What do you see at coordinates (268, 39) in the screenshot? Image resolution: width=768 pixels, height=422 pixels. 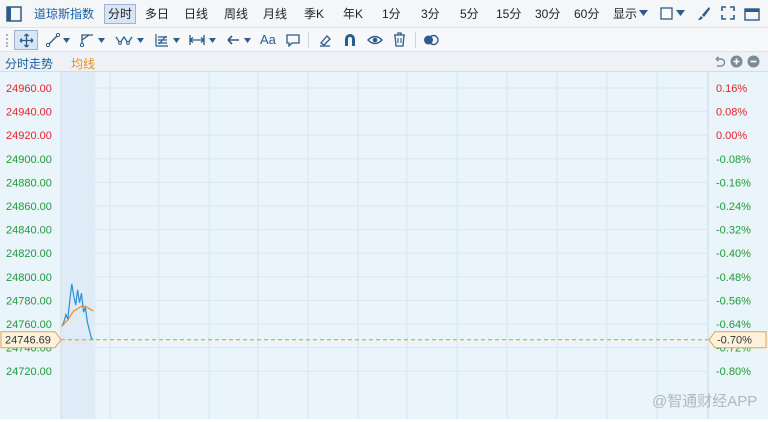 I see `text-tool: Aa` at bounding box center [268, 39].